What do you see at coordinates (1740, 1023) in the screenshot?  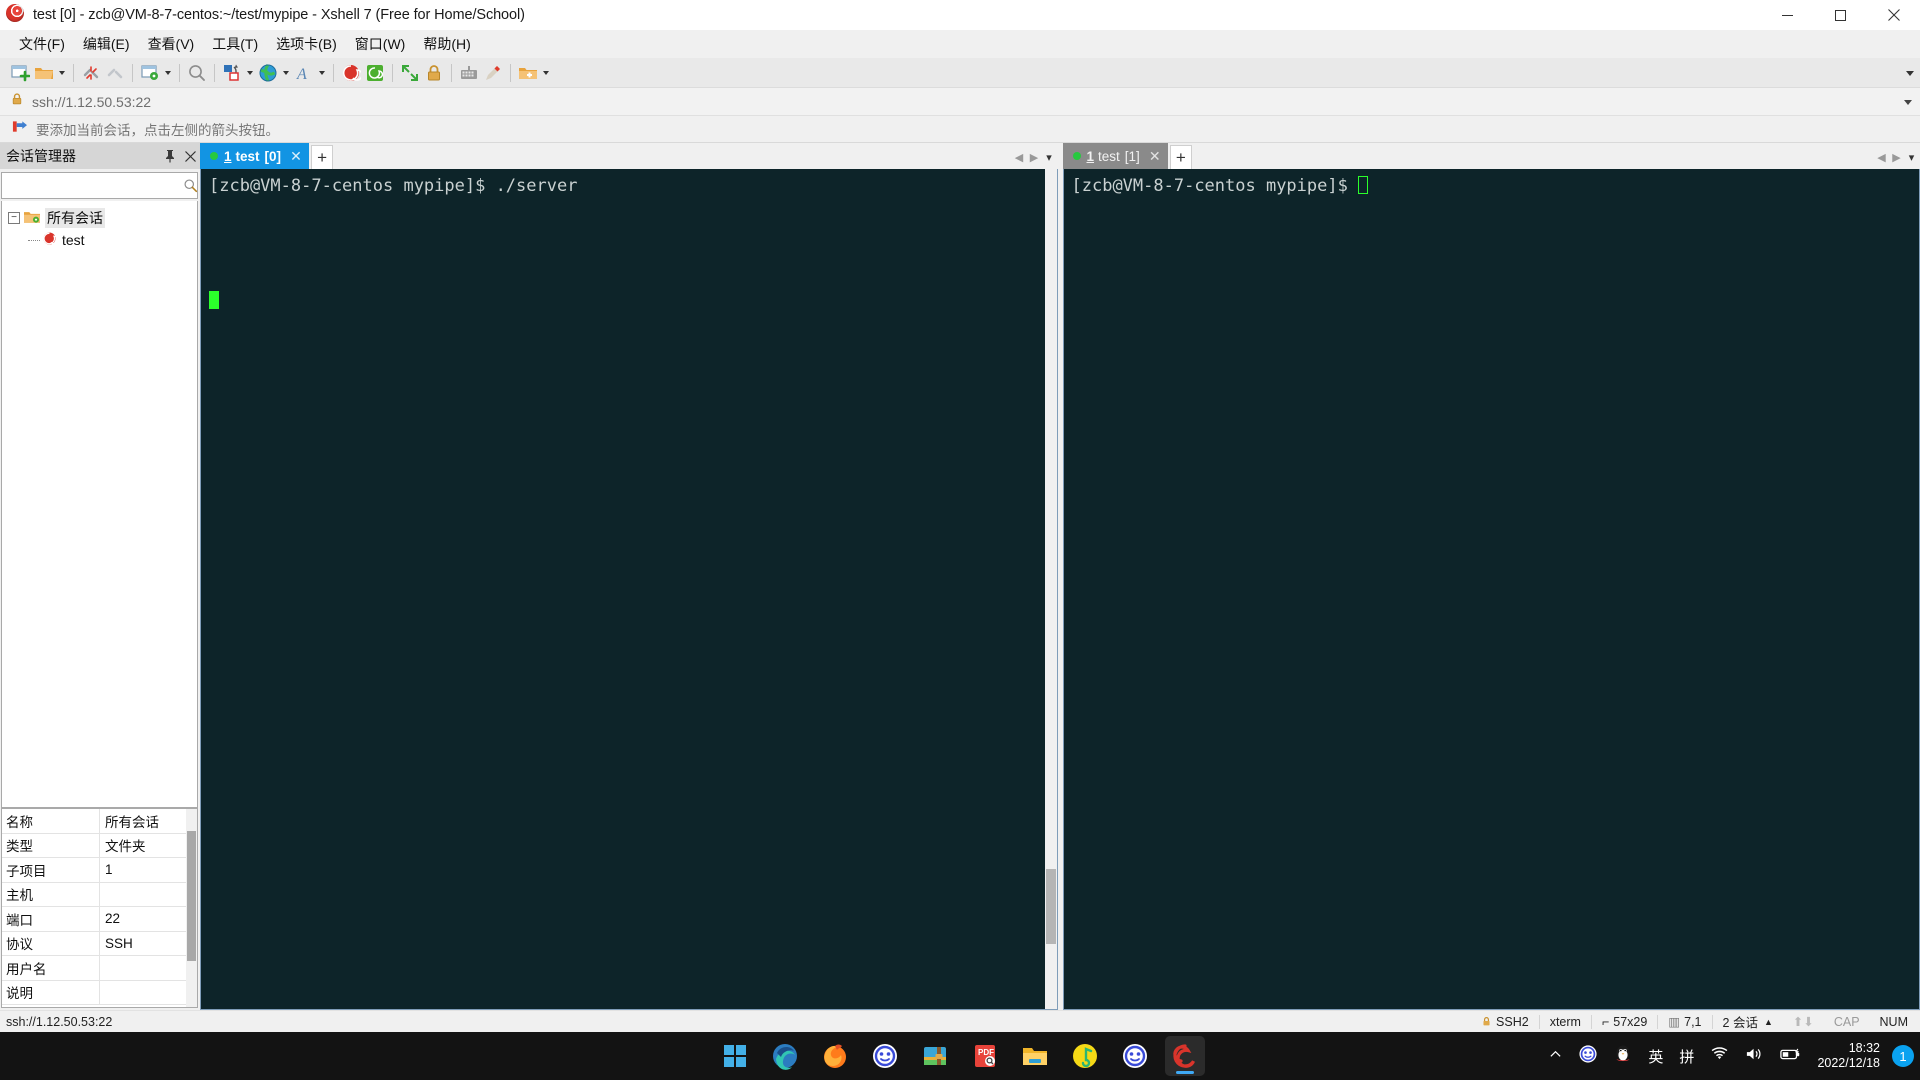 I see `status-session-label: 2 会话` at bounding box center [1740, 1023].